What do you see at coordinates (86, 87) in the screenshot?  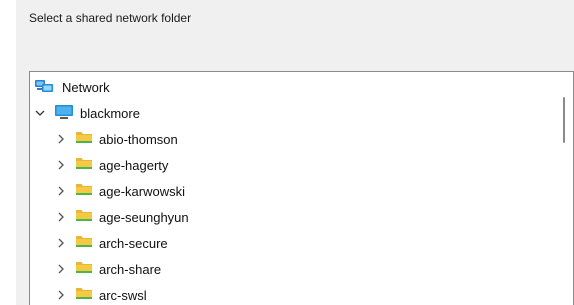 I see `tree-item-label: Network` at bounding box center [86, 87].